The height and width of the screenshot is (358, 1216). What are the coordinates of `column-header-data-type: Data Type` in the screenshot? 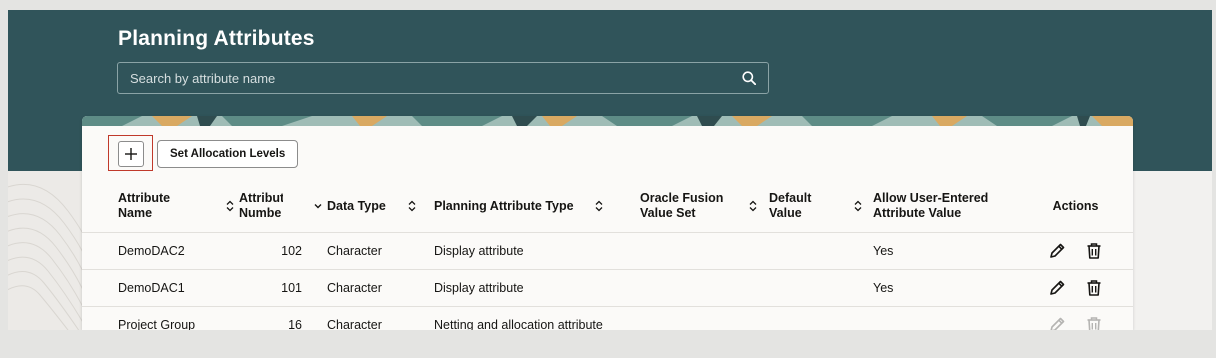 It's located at (380, 206).